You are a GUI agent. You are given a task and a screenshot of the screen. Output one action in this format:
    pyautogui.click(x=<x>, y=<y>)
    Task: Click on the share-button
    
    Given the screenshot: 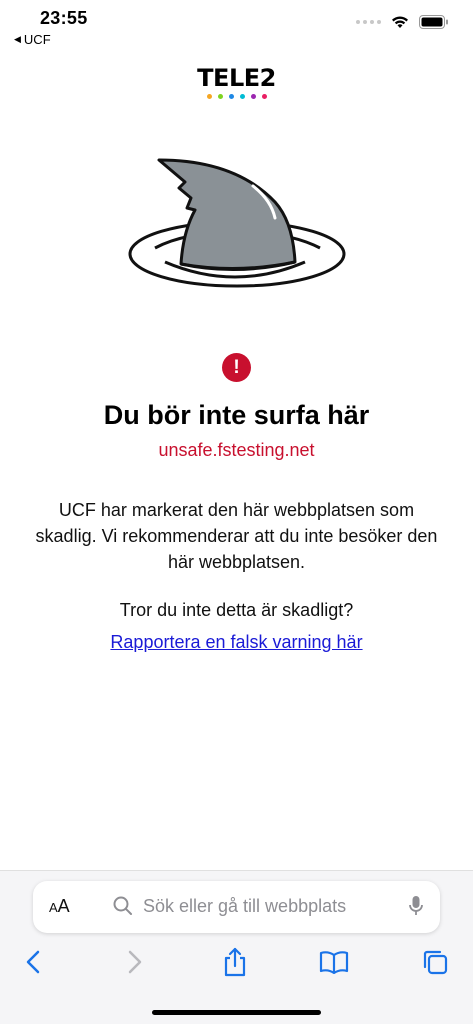 What is the action you would take?
    pyautogui.click(x=235, y=962)
    